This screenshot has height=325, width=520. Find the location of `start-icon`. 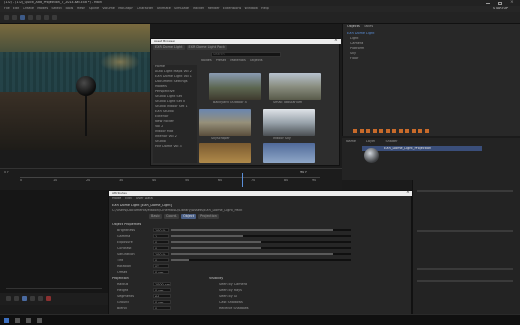

start-icon is located at coordinates (6, 320).